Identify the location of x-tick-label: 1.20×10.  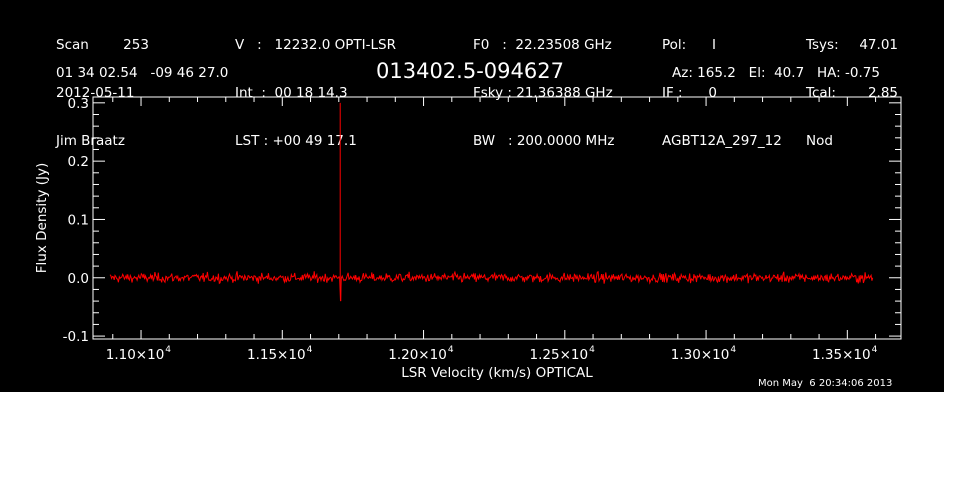
(417, 355).